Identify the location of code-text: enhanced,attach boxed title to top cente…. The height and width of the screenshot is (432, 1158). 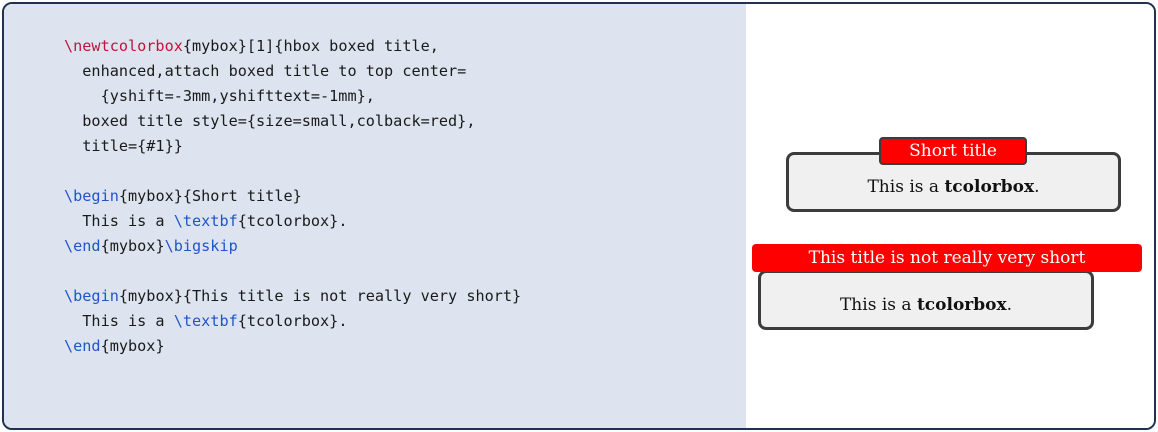
(265, 71).